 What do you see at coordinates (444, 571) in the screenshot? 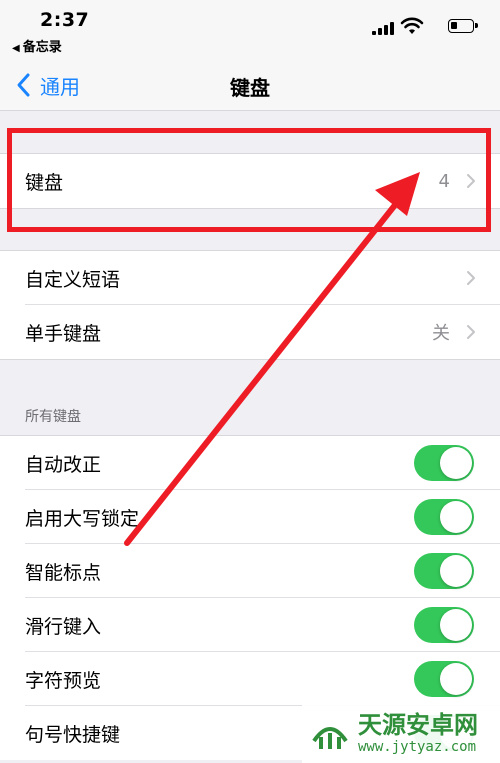
I see `smart-punctuation-toggle` at bounding box center [444, 571].